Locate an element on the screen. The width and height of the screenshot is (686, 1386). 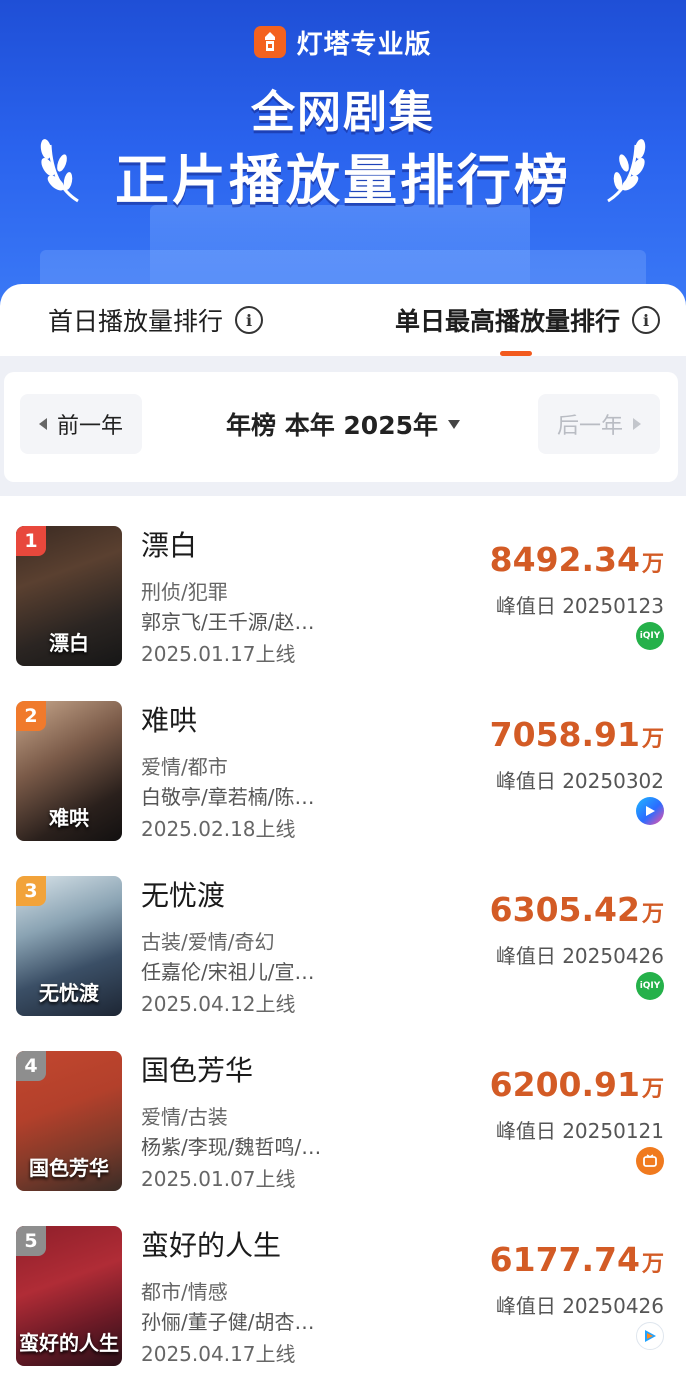
play-count: 6305.42万 is located at coordinates (577, 909).